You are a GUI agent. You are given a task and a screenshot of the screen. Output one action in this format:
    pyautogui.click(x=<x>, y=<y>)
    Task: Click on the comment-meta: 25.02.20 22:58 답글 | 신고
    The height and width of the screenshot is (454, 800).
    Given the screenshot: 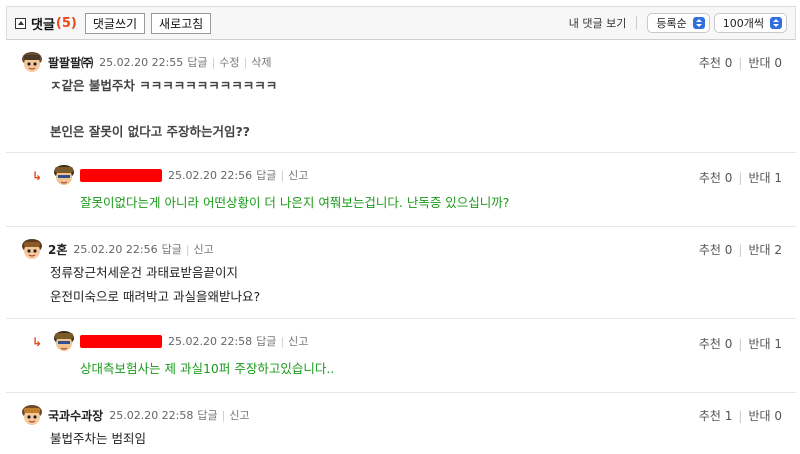 What is the action you would take?
    pyautogui.click(x=180, y=341)
    